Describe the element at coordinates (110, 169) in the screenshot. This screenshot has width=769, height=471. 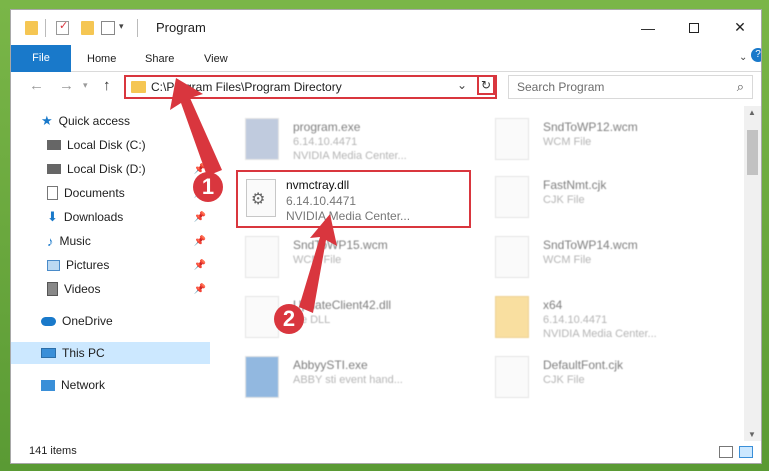
I see `sidebar-item-local-disk-d: Local Disk (D:) 📌` at that location.